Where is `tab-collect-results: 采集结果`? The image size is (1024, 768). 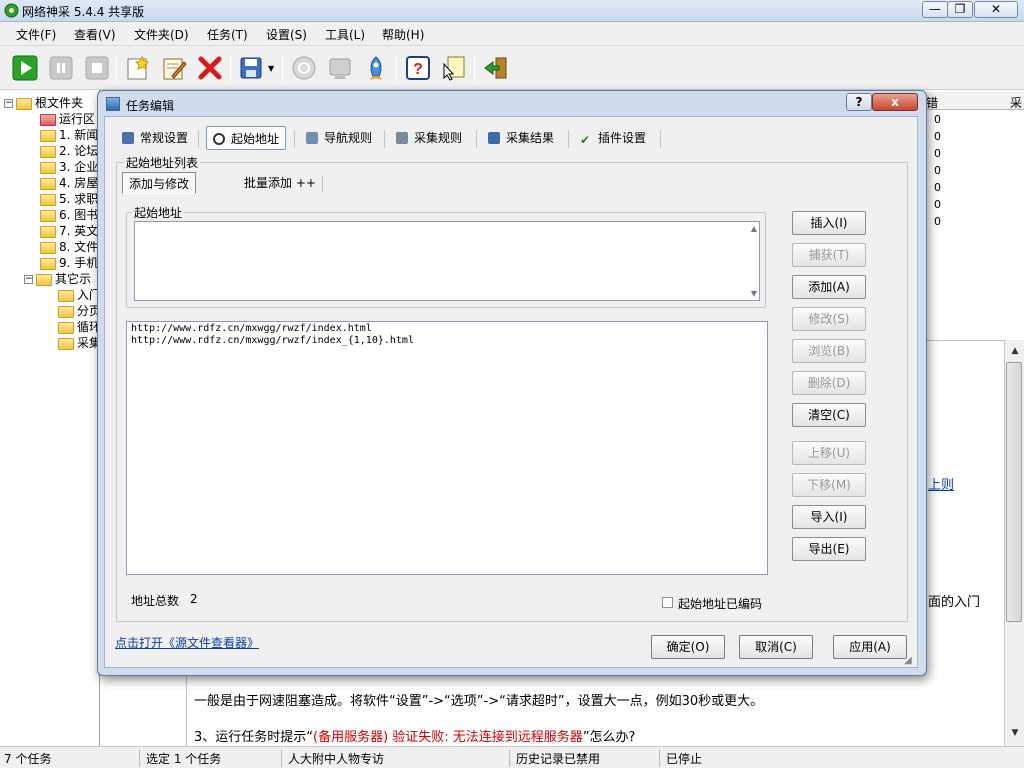 tab-collect-results: 采集结果 is located at coordinates (521, 138).